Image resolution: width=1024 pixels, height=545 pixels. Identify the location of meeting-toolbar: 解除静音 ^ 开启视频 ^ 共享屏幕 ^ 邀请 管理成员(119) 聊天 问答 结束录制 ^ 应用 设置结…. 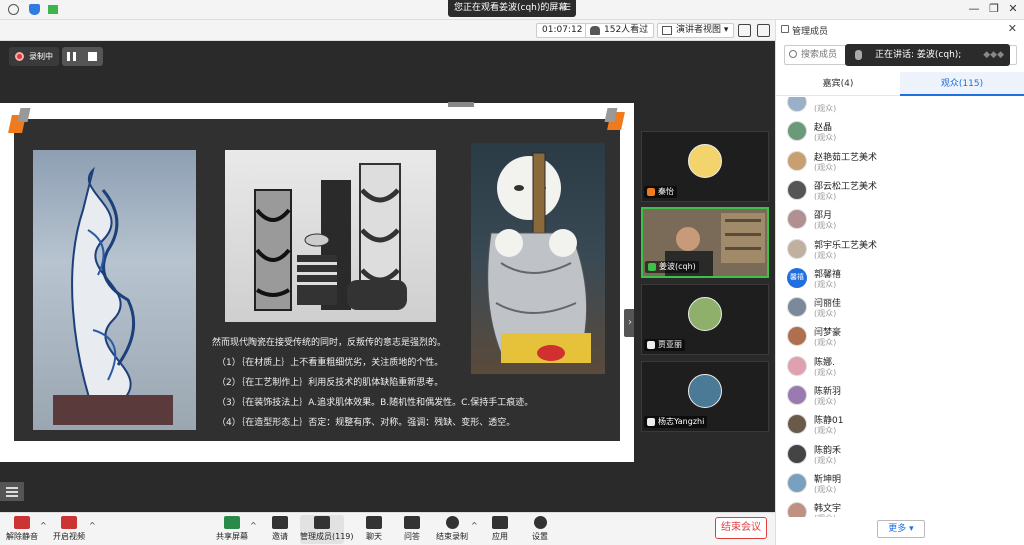
(387, 528).